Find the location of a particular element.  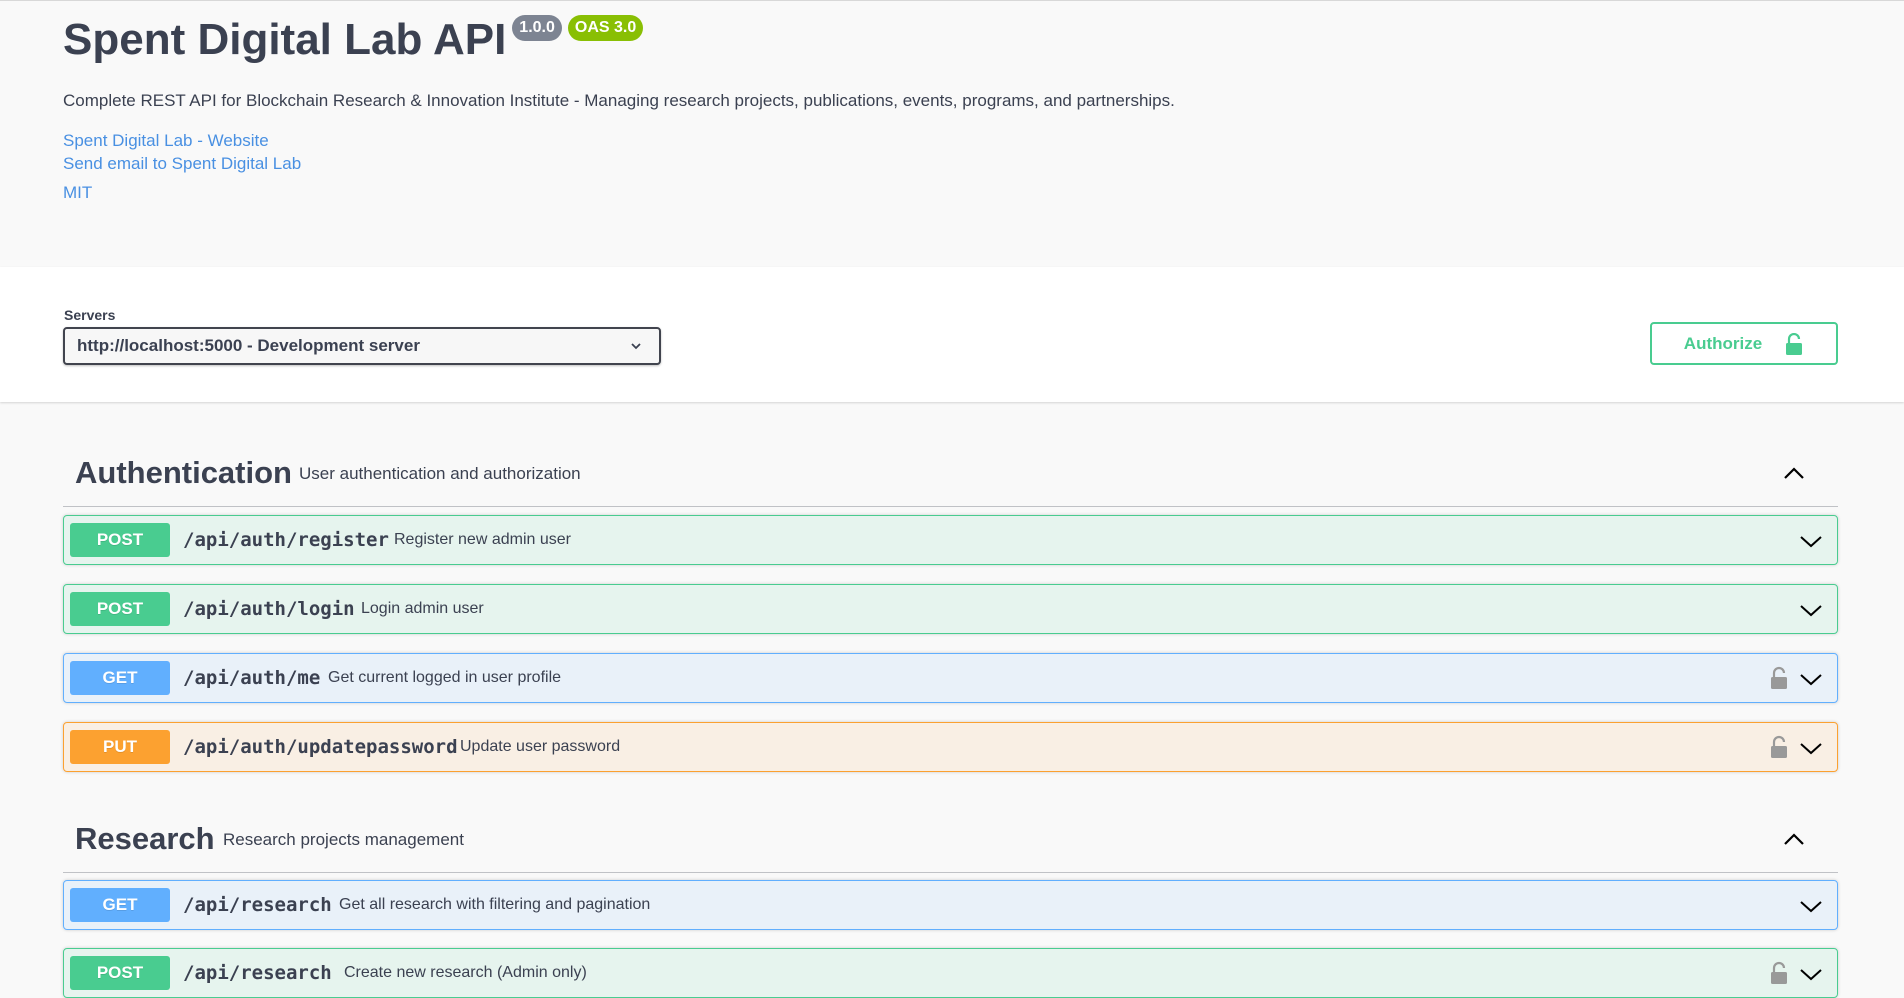

operation-path: /api/auth/register is located at coordinates (286, 540).